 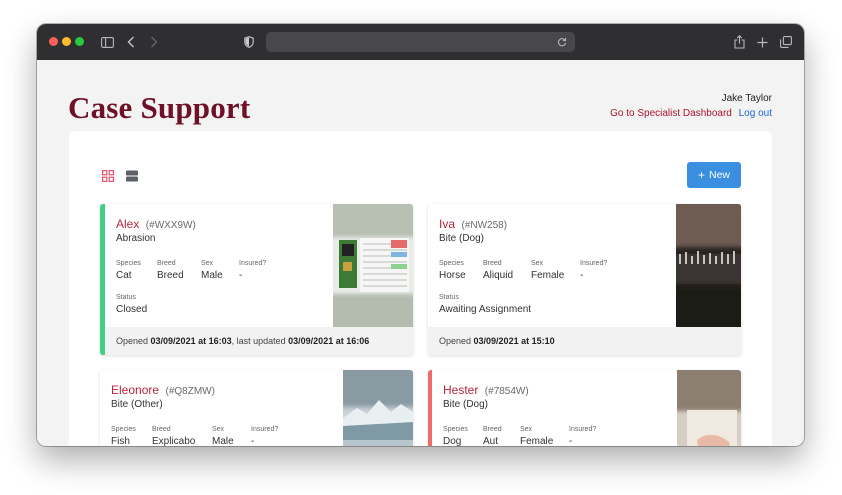 What do you see at coordinates (462, 238) in the screenshot?
I see `case-reason: Bite (Dog)` at bounding box center [462, 238].